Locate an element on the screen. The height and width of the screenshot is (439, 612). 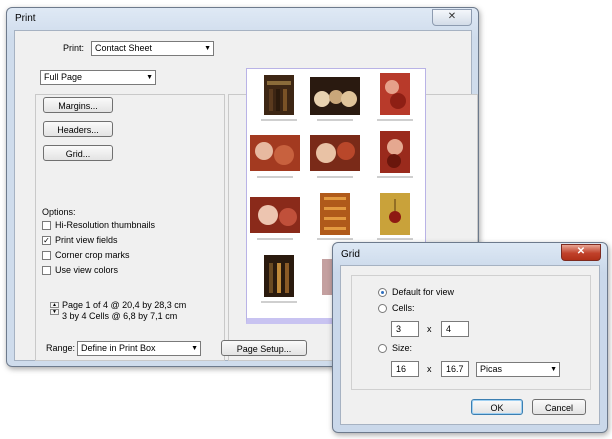
options-label: Options: is located at coordinates (59, 212).